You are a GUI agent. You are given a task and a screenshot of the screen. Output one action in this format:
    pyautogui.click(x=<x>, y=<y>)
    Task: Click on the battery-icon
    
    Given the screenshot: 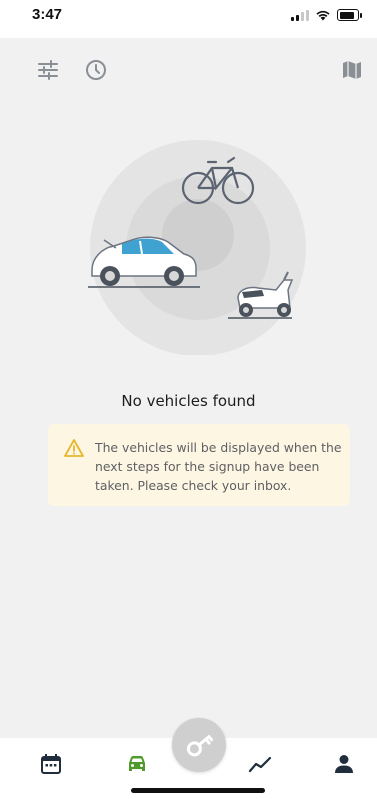 What is the action you would take?
    pyautogui.click(x=349, y=15)
    